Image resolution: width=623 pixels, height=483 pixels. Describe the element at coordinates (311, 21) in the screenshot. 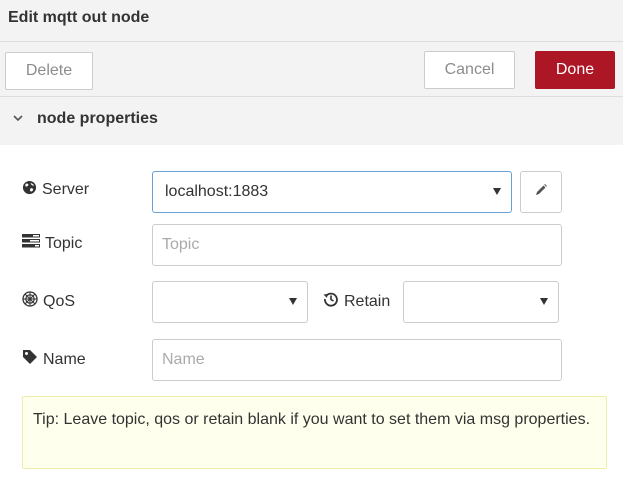

I see `dialog-titlebar: Edit mqtt out node` at that location.